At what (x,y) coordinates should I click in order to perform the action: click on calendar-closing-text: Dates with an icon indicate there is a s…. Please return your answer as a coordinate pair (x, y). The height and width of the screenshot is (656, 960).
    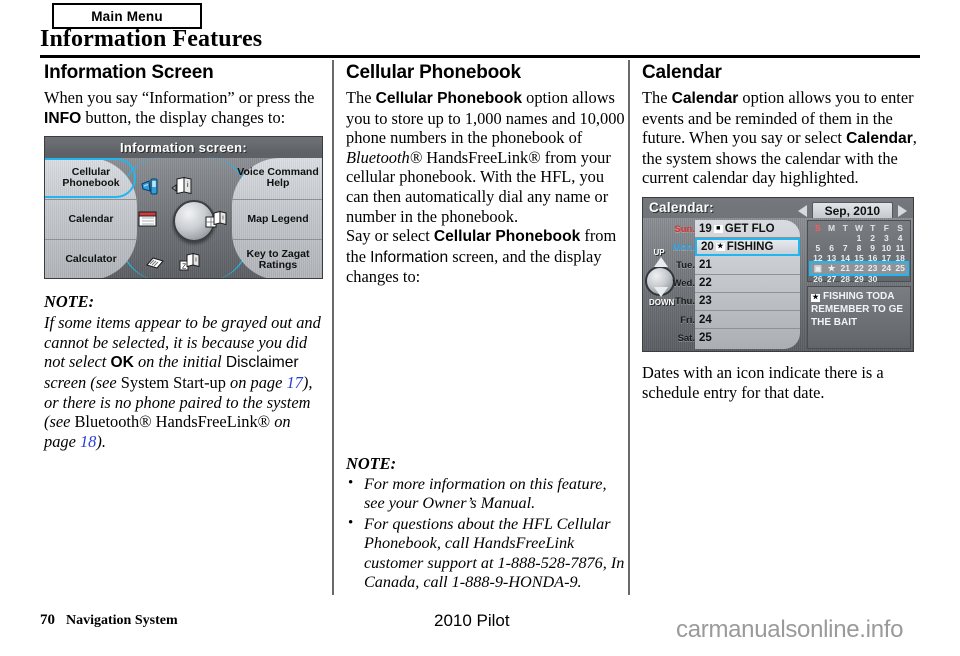
    Looking at the image, I should click on (763, 382).